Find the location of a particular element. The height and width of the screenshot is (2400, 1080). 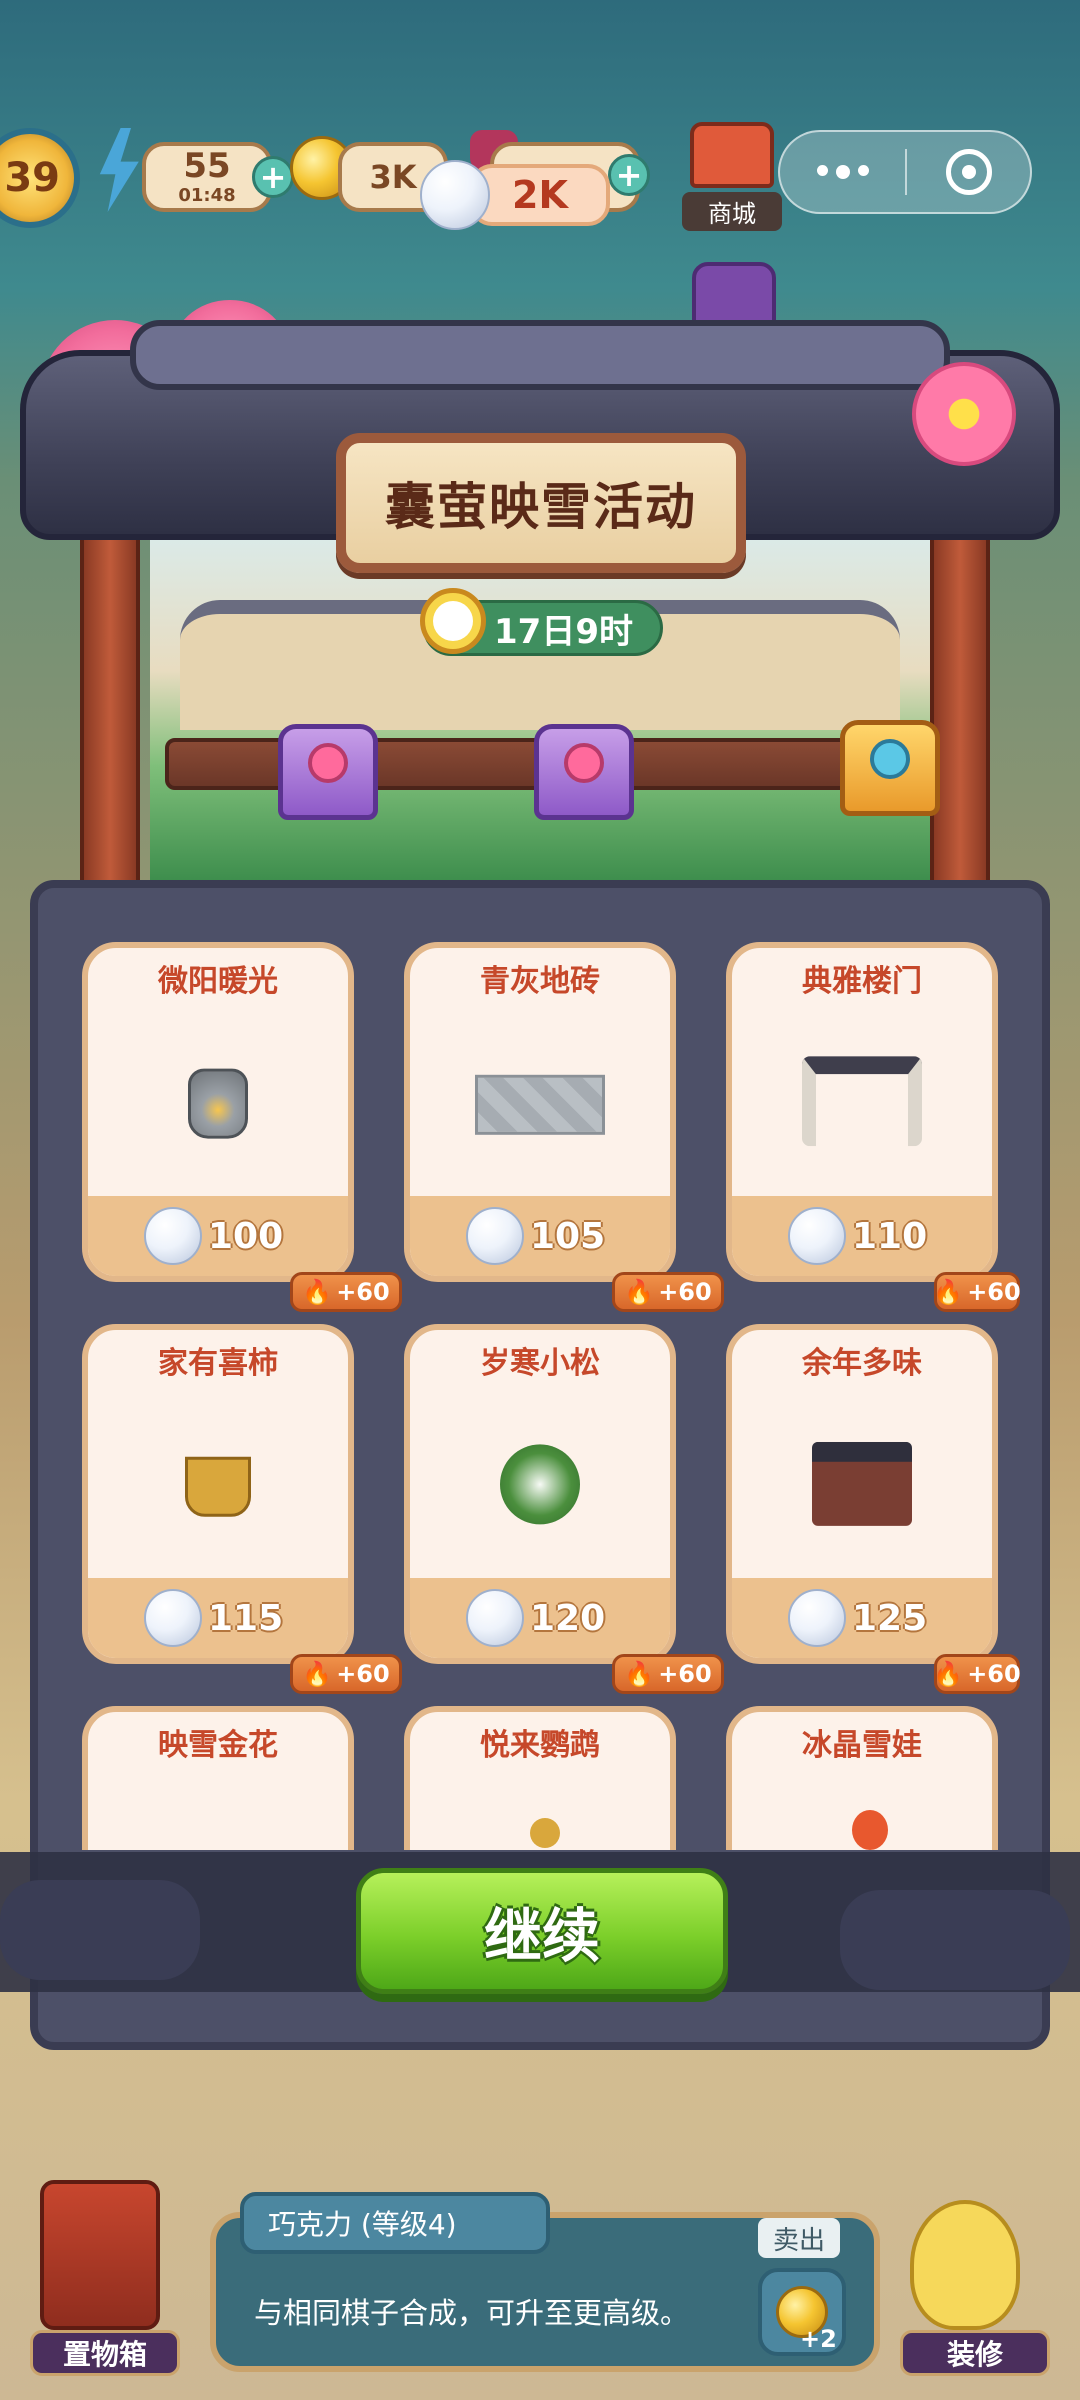

item-price: 110 is located at coordinates (890, 1236).